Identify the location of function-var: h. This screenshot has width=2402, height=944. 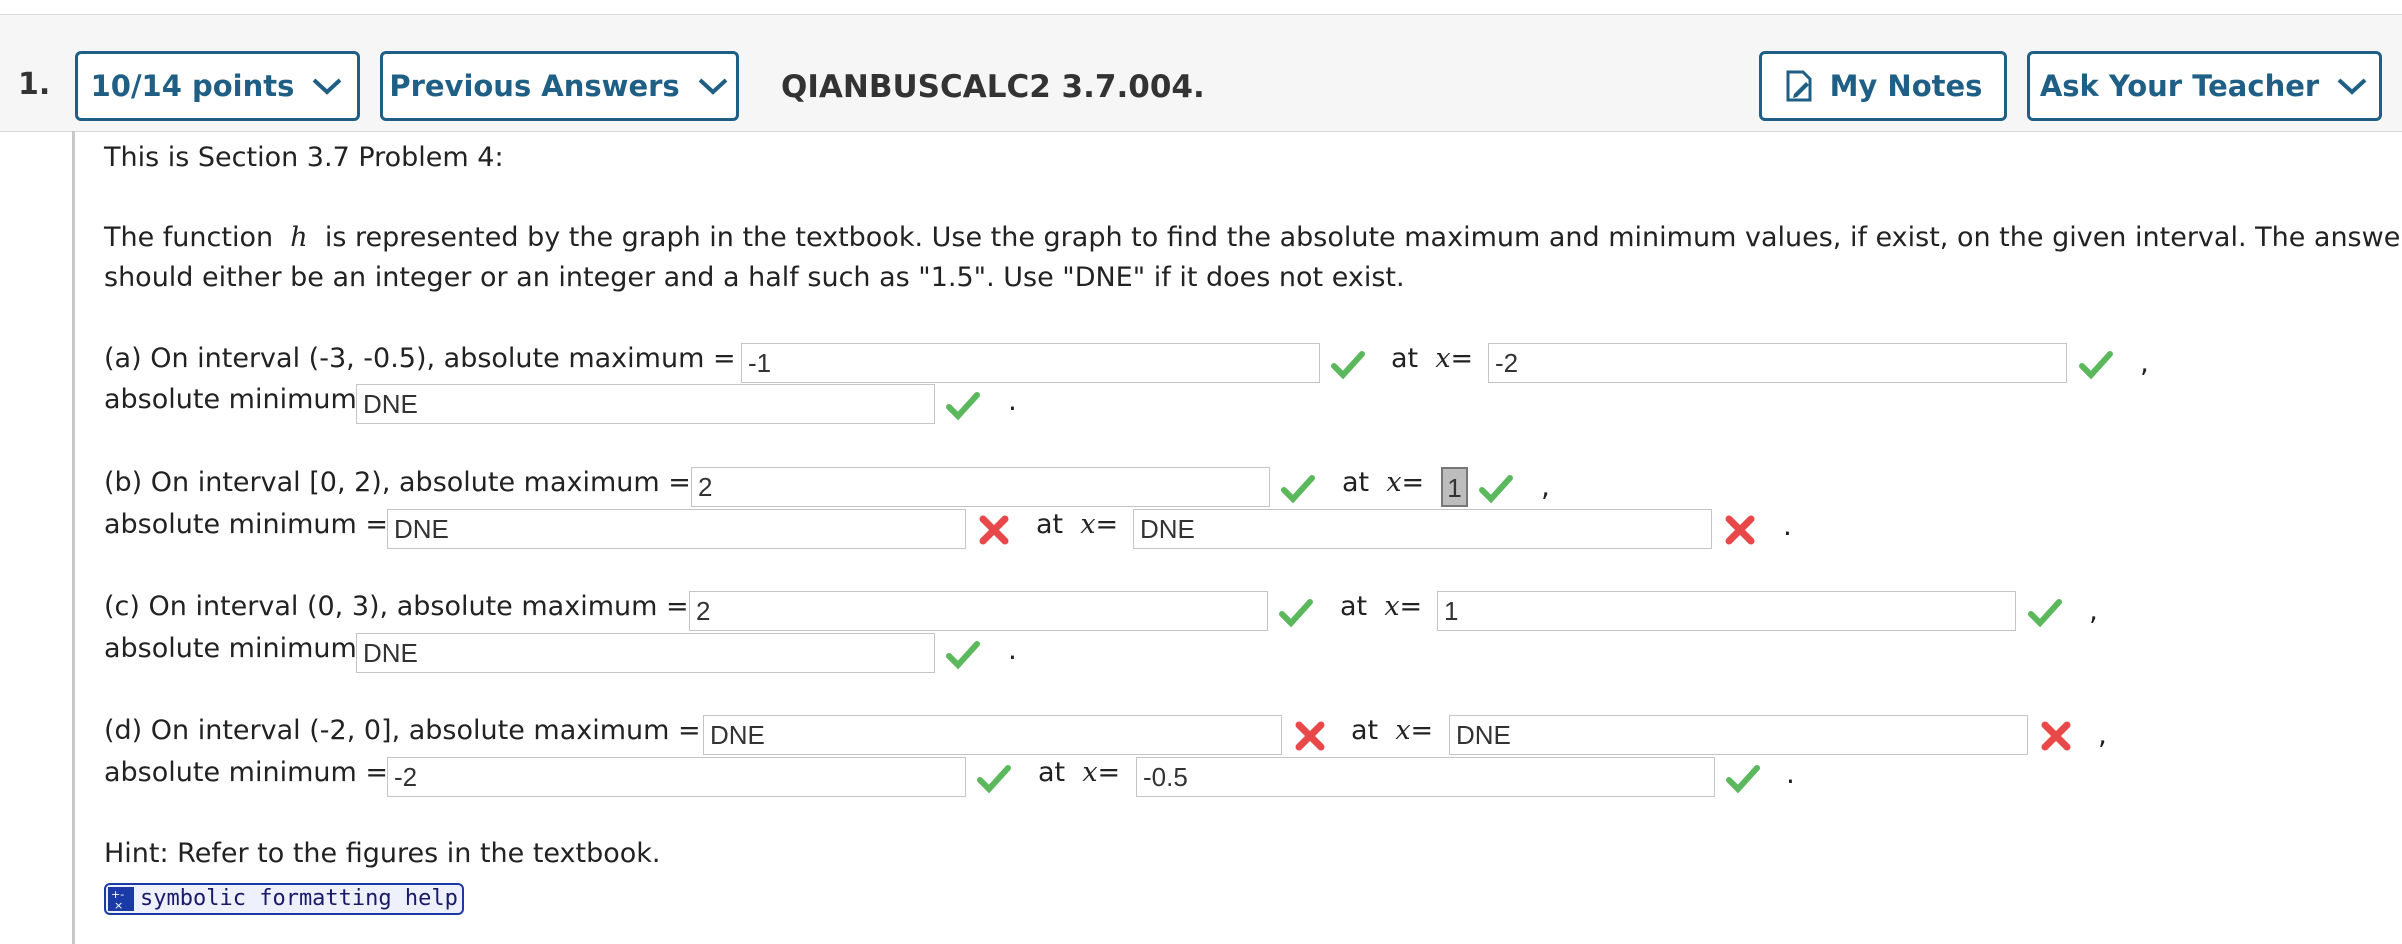
(299, 237).